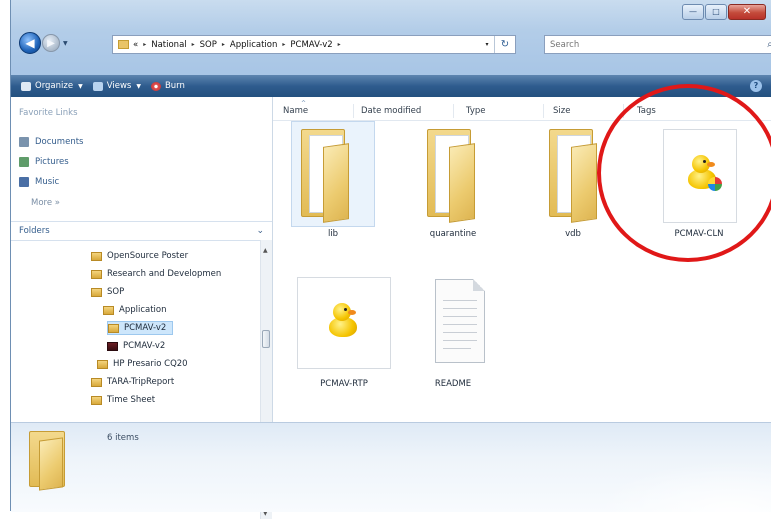 The image size is (771, 519). Describe the element at coordinates (24, 162) in the screenshot. I see `pictures-icon` at that location.